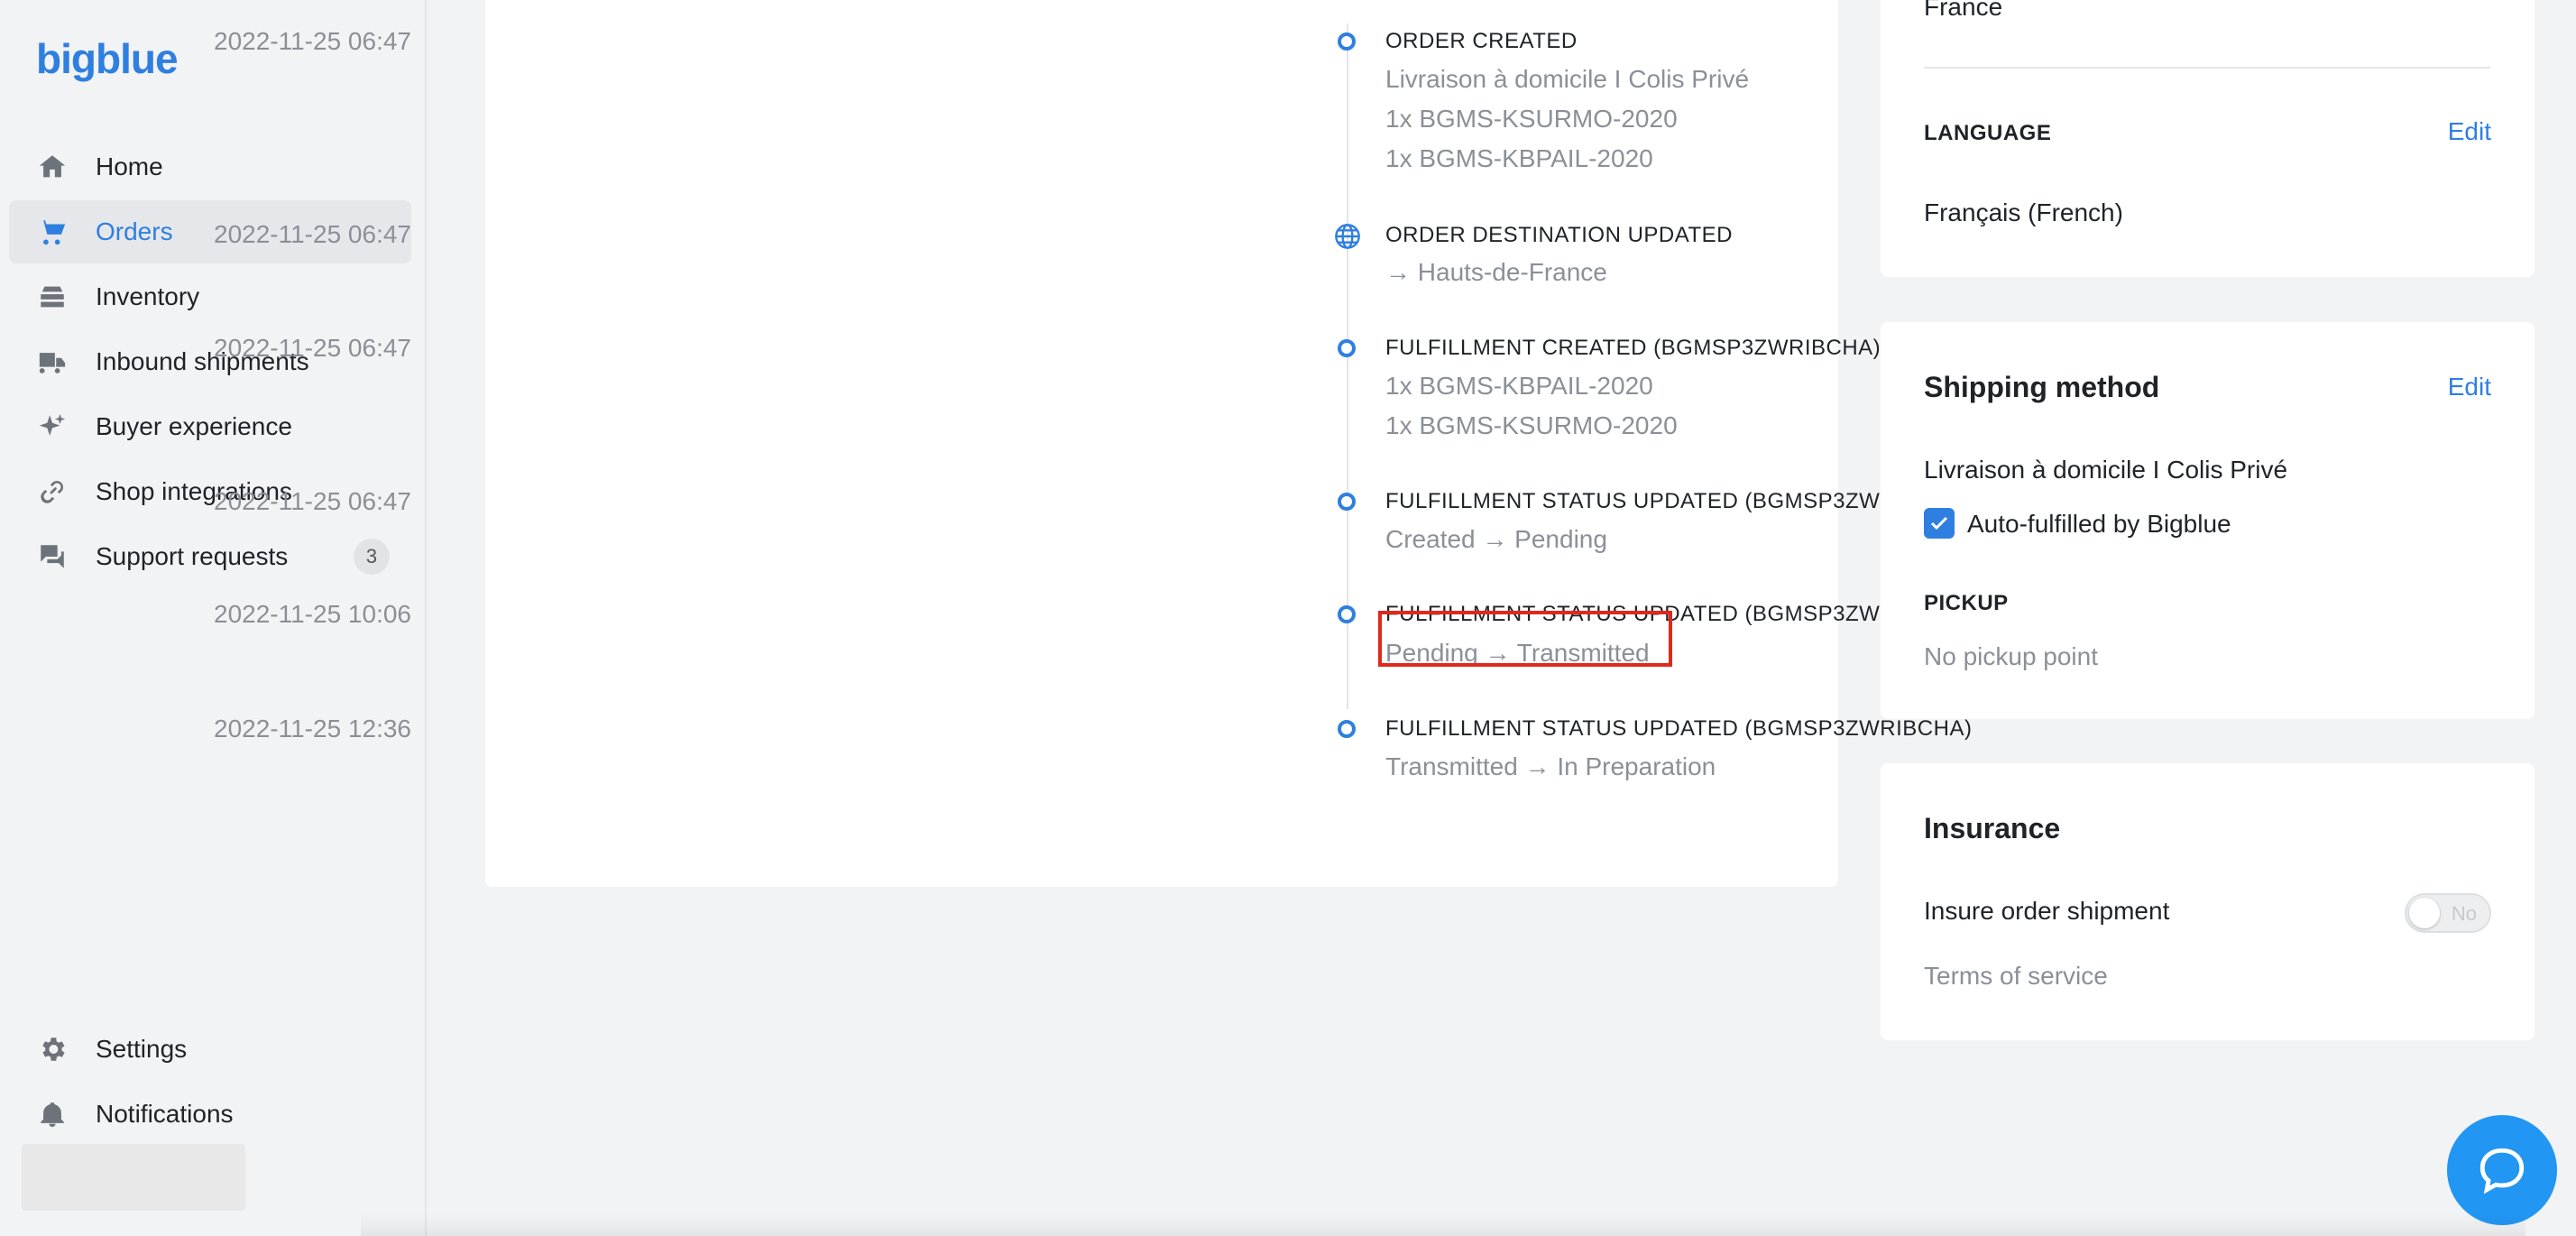 Image resolution: width=2576 pixels, height=1236 pixels. I want to click on truck-icon, so click(52, 362).